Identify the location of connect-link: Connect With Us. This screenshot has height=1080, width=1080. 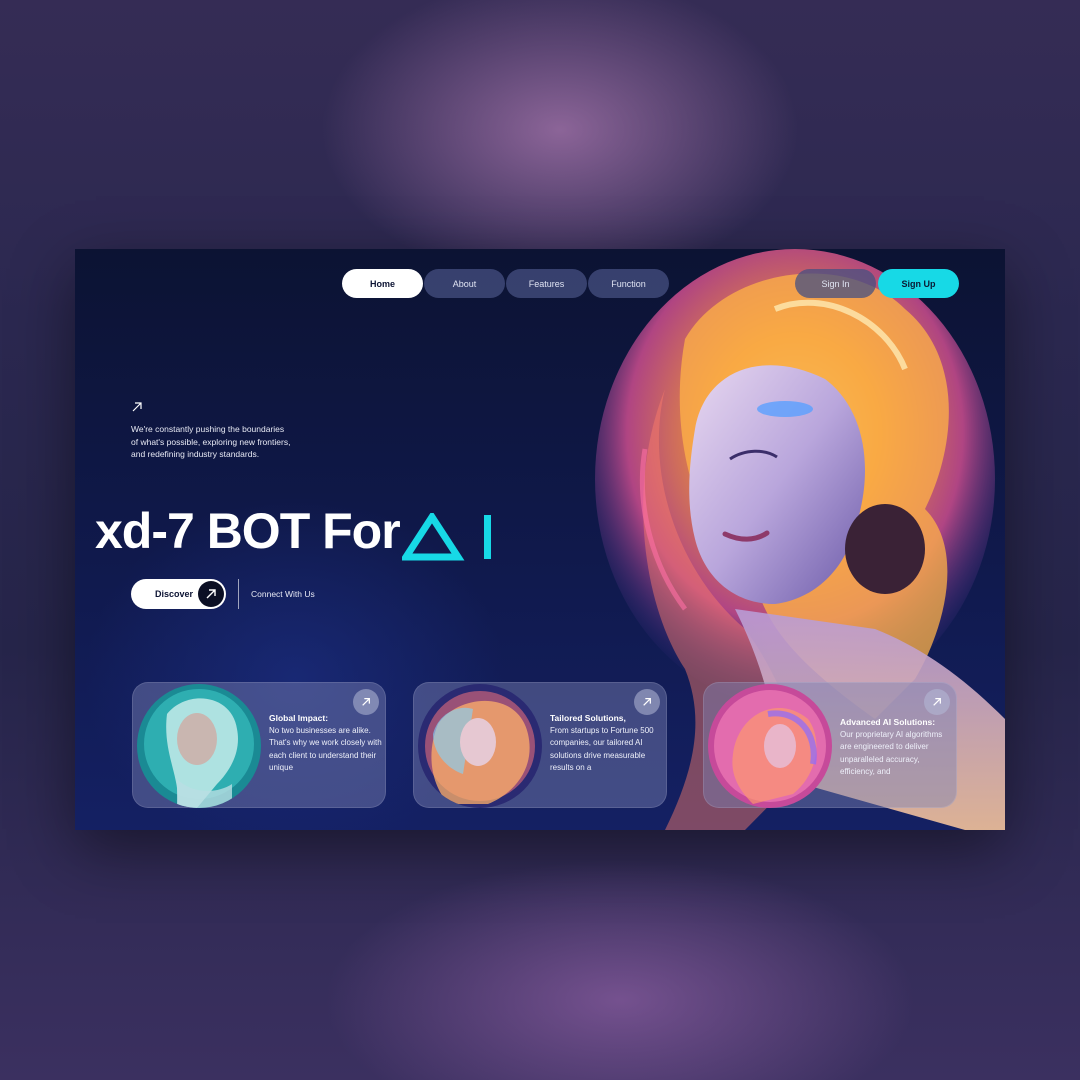
(283, 594).